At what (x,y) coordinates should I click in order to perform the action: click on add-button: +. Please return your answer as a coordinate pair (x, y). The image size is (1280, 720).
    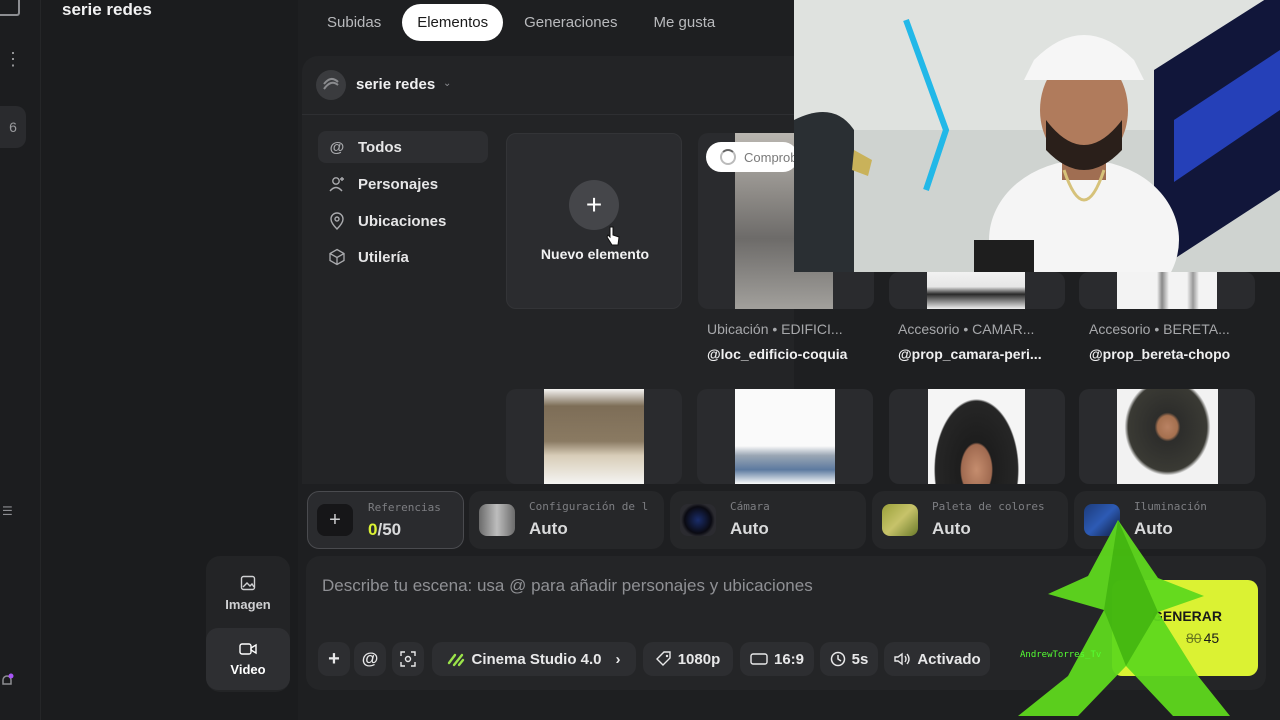
    Looking at the image, I should click on (334, 659).